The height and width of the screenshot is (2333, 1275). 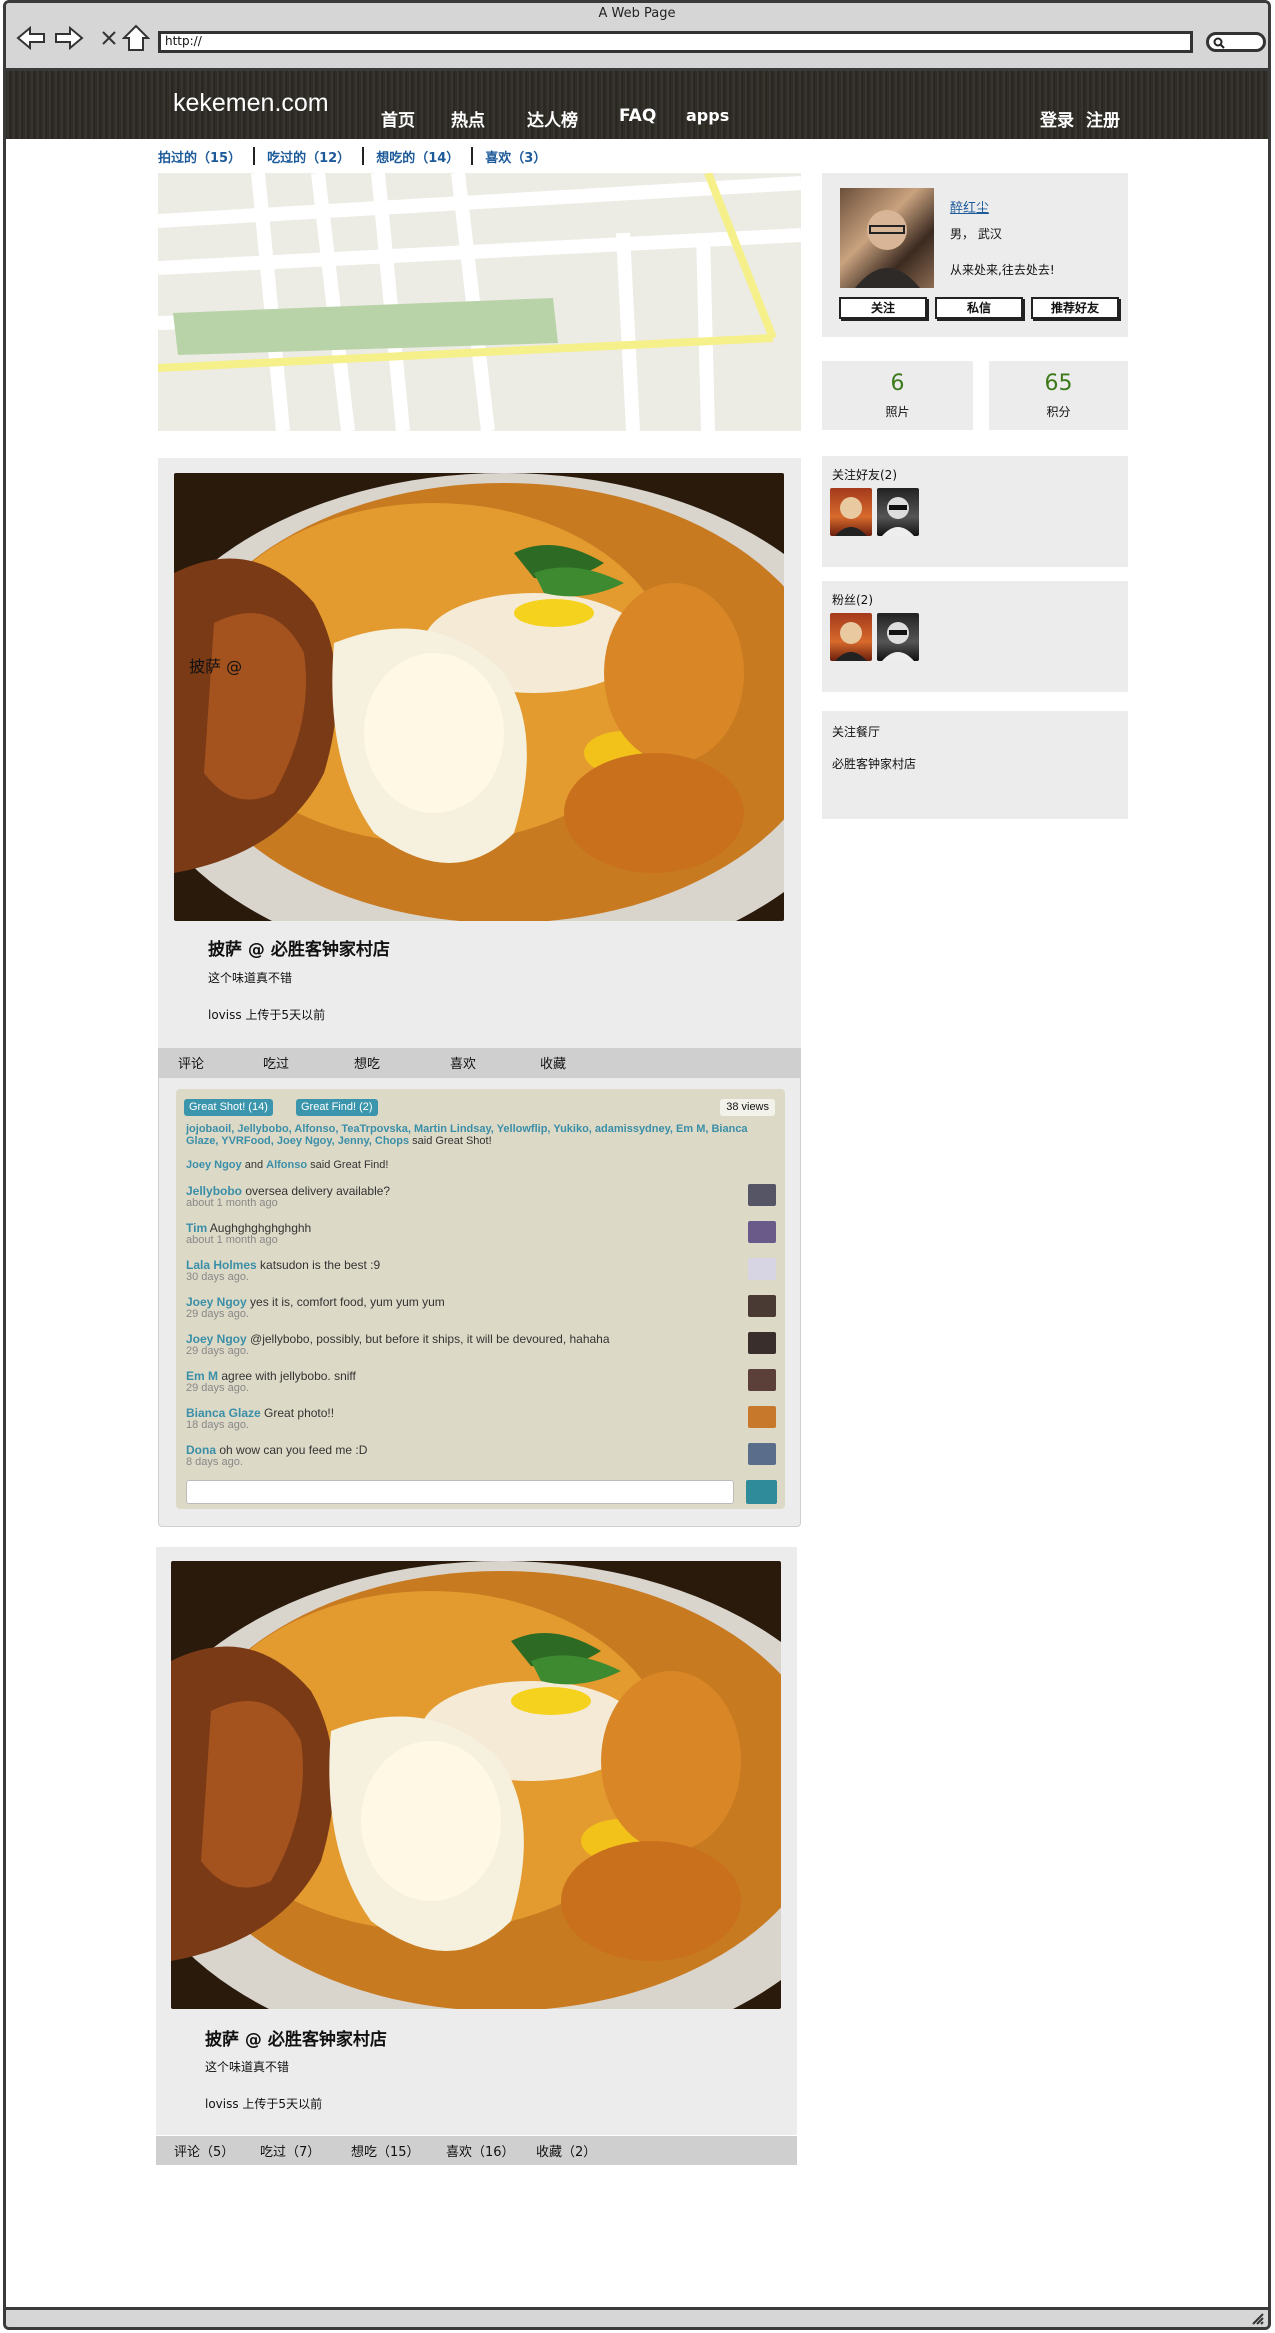 I want to click on comment-time: 29 days ago., so click(x=217, y=1388).